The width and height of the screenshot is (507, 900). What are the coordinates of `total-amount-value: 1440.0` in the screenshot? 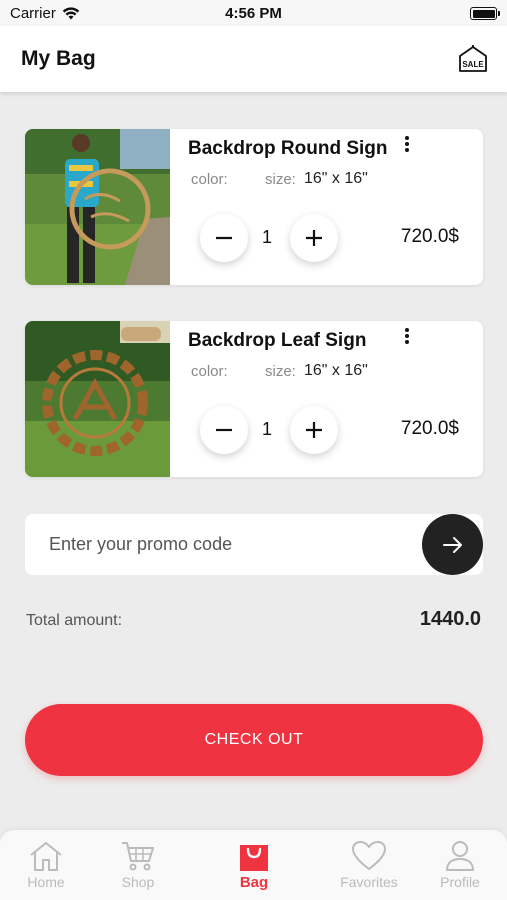 It's located at (450, 619).